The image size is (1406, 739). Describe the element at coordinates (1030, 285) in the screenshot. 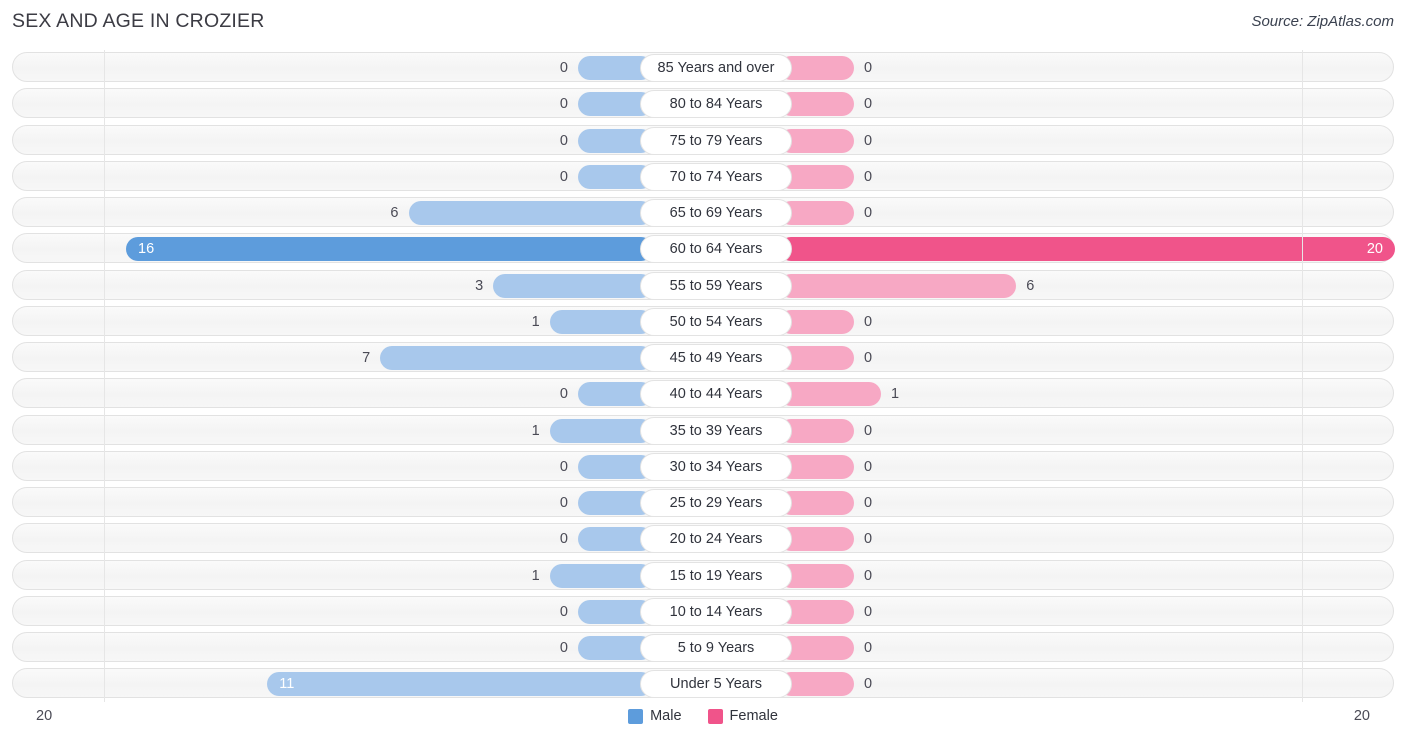

I see `value-label-female: 6` at that location.